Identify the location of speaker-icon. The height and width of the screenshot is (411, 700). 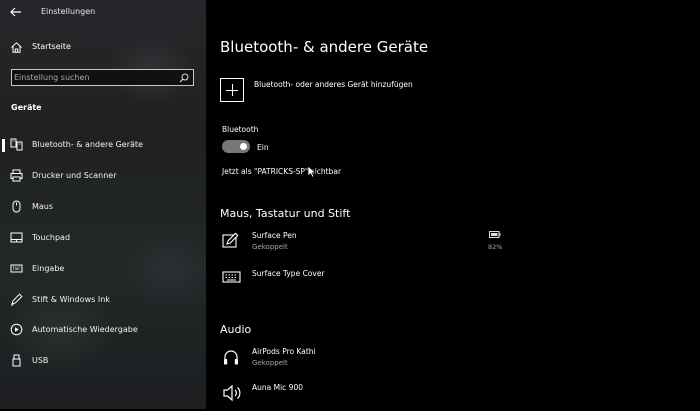
(232, 393).